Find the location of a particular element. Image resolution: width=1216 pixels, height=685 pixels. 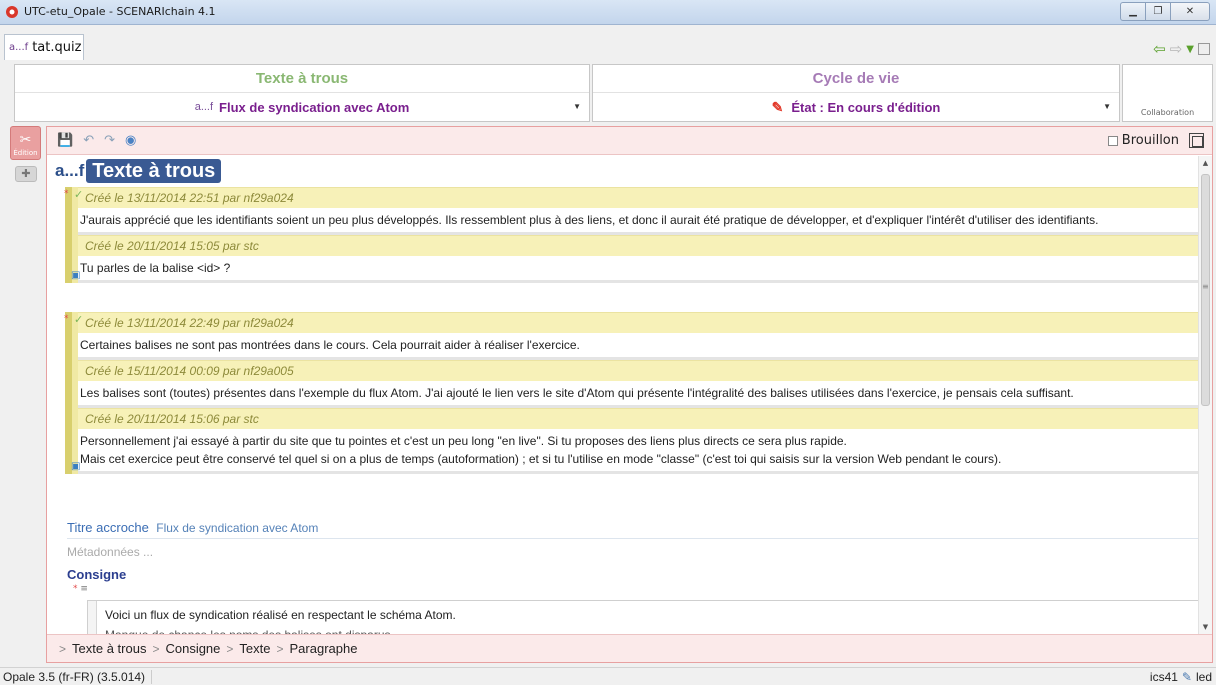

status-extra: led is located at coordinates (1203, 677).